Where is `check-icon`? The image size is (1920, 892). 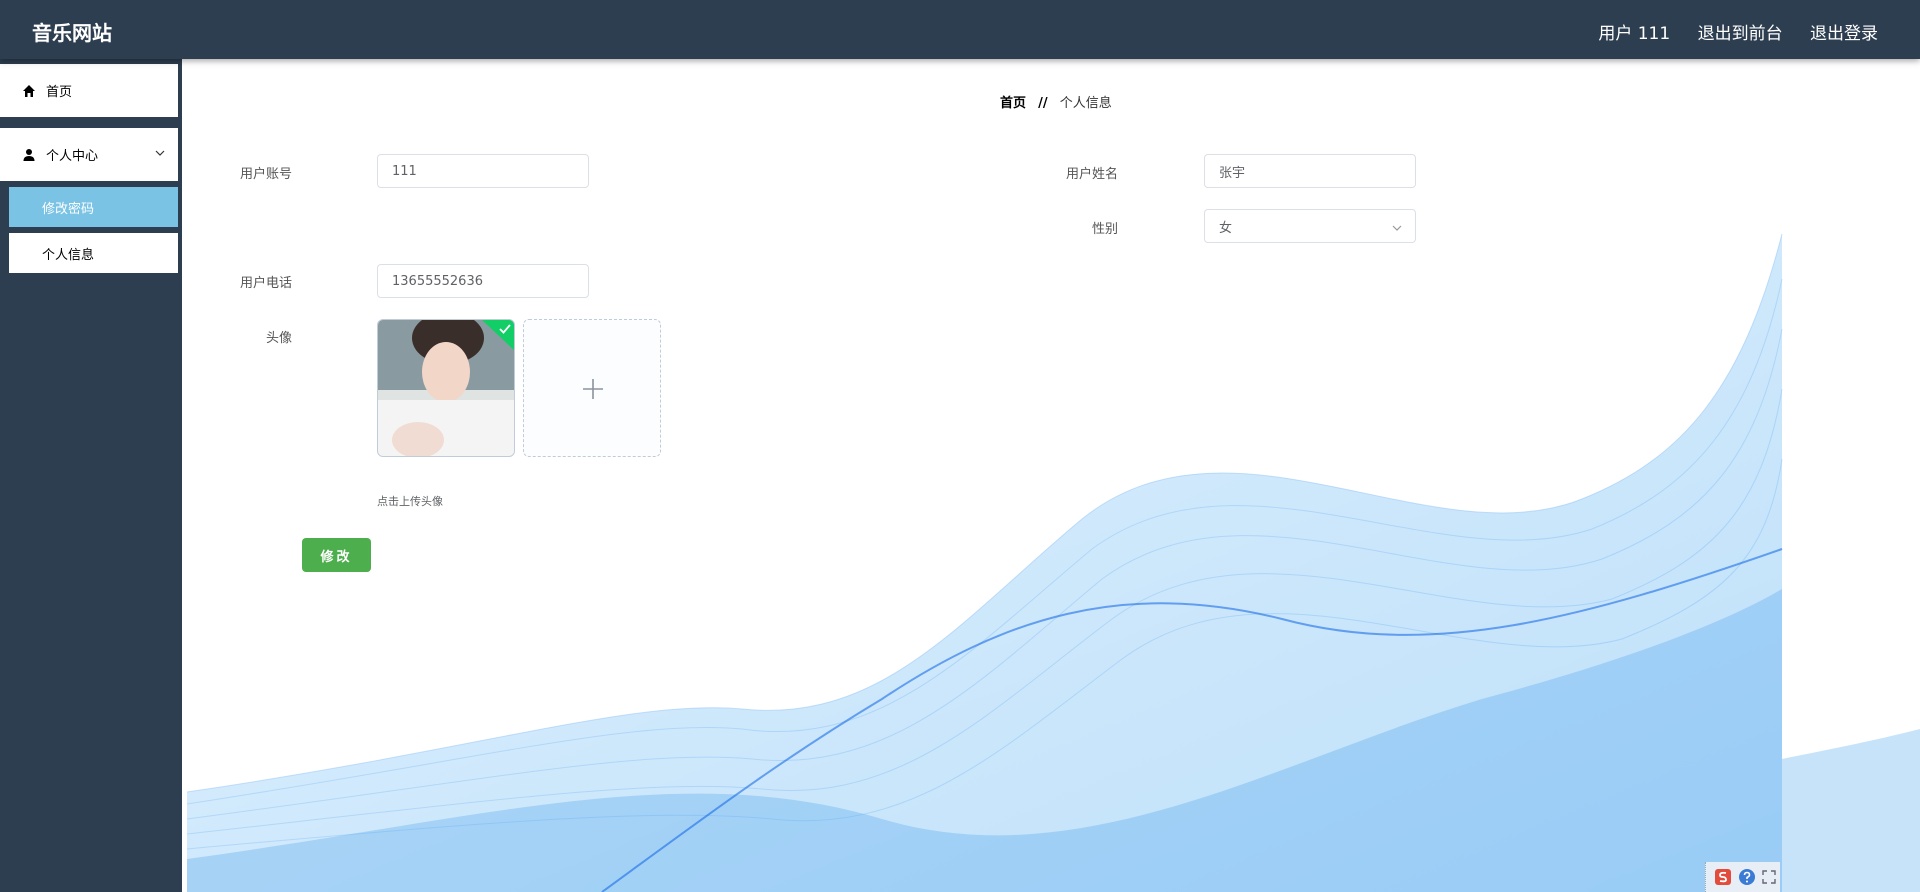 check-icon is located at coordinates (505, 329).